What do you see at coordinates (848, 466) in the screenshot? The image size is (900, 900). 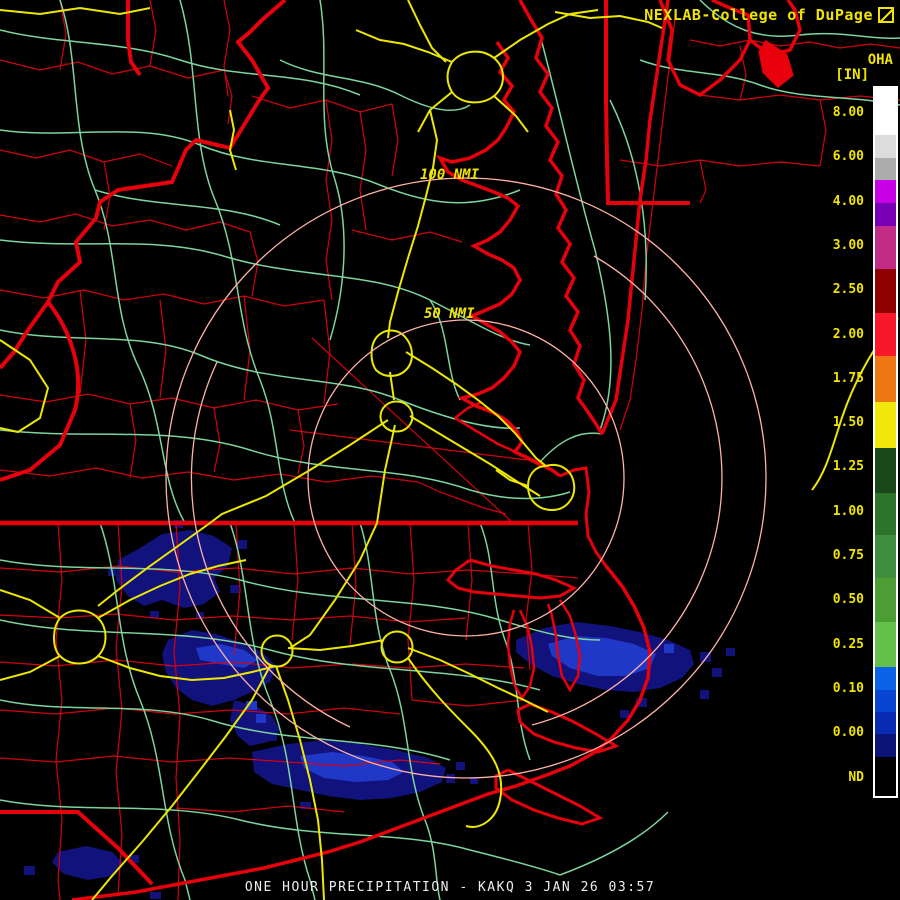 I see `scale-tick-1.25: 1.25` at bounding box center [848, 466].